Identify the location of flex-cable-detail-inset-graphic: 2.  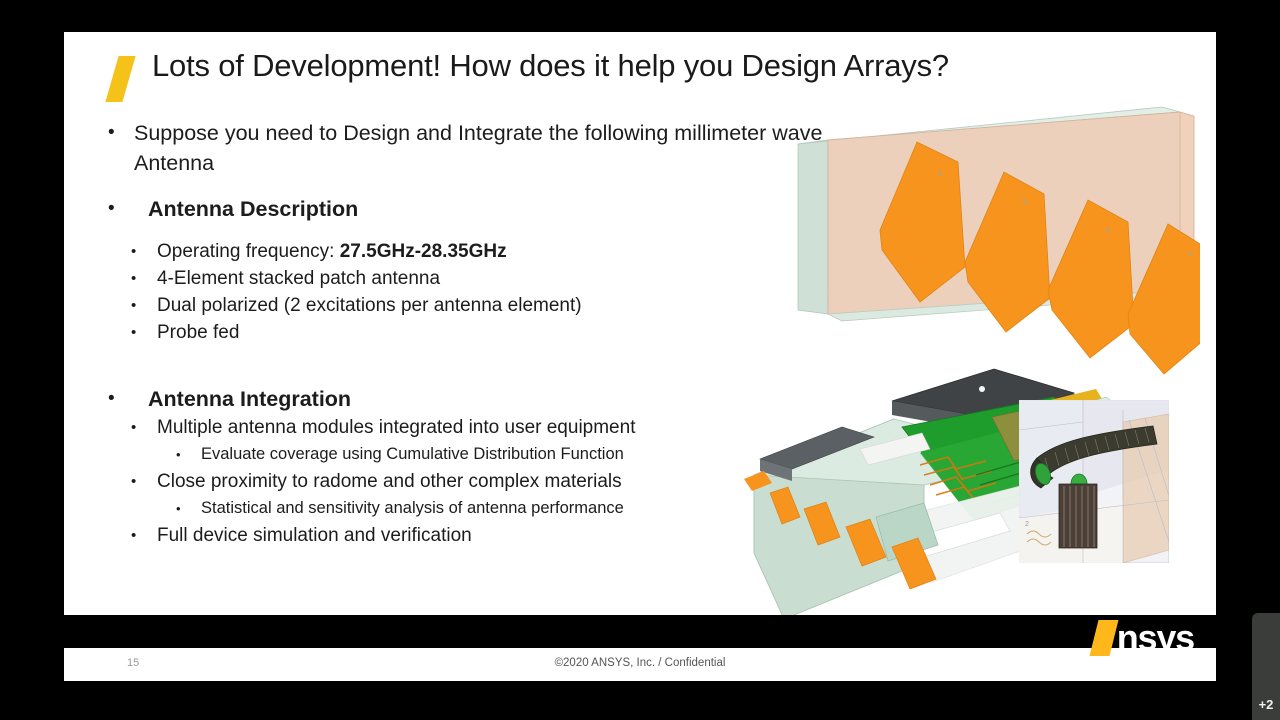
(1094, 481).